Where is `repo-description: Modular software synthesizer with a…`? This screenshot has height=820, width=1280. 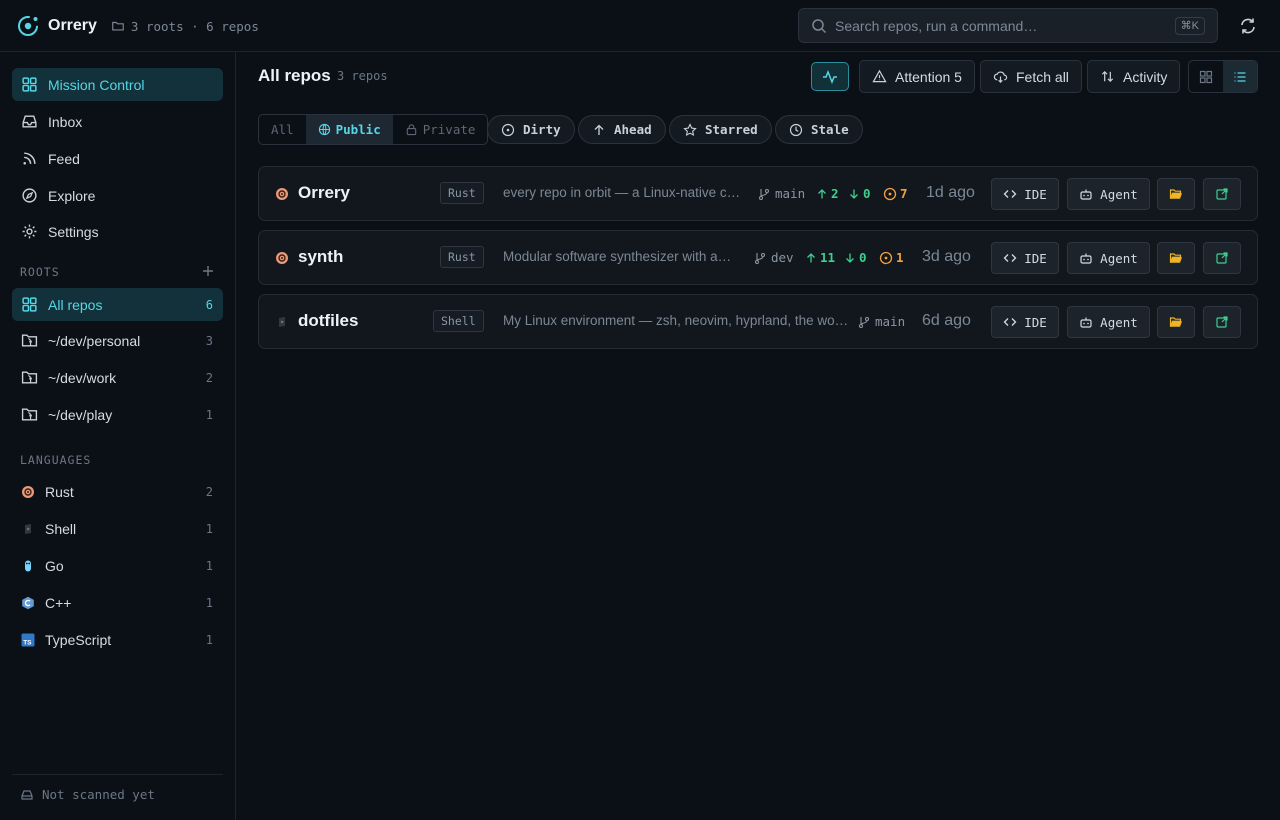 repo-description: Modular software synthesizer with a… is located at coordinates (617, 256).